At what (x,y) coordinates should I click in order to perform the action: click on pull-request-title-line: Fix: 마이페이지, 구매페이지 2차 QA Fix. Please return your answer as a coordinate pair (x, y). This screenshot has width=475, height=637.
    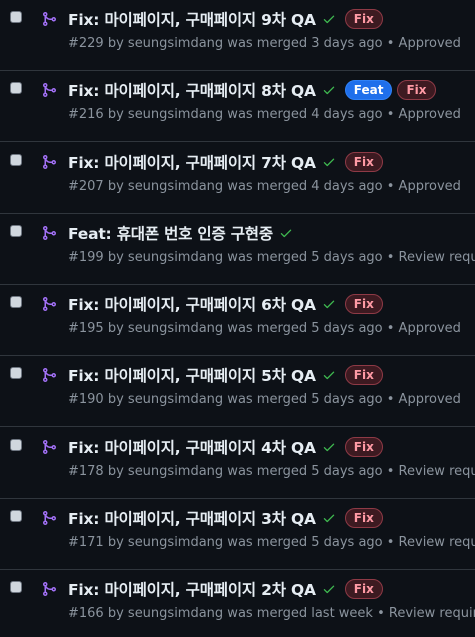
    Looking at the image, I should click on (225, 589).